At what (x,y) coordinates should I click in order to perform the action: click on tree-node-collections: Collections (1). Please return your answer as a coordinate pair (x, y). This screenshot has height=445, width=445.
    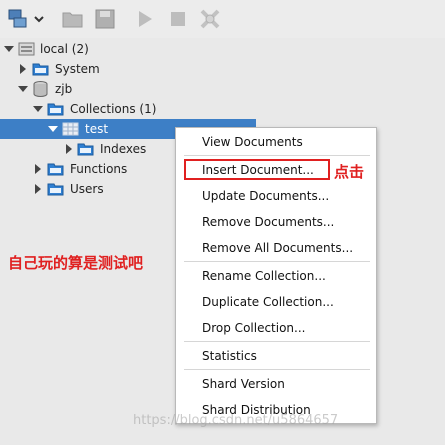
    Looking at the image, I should click on (128, 109).